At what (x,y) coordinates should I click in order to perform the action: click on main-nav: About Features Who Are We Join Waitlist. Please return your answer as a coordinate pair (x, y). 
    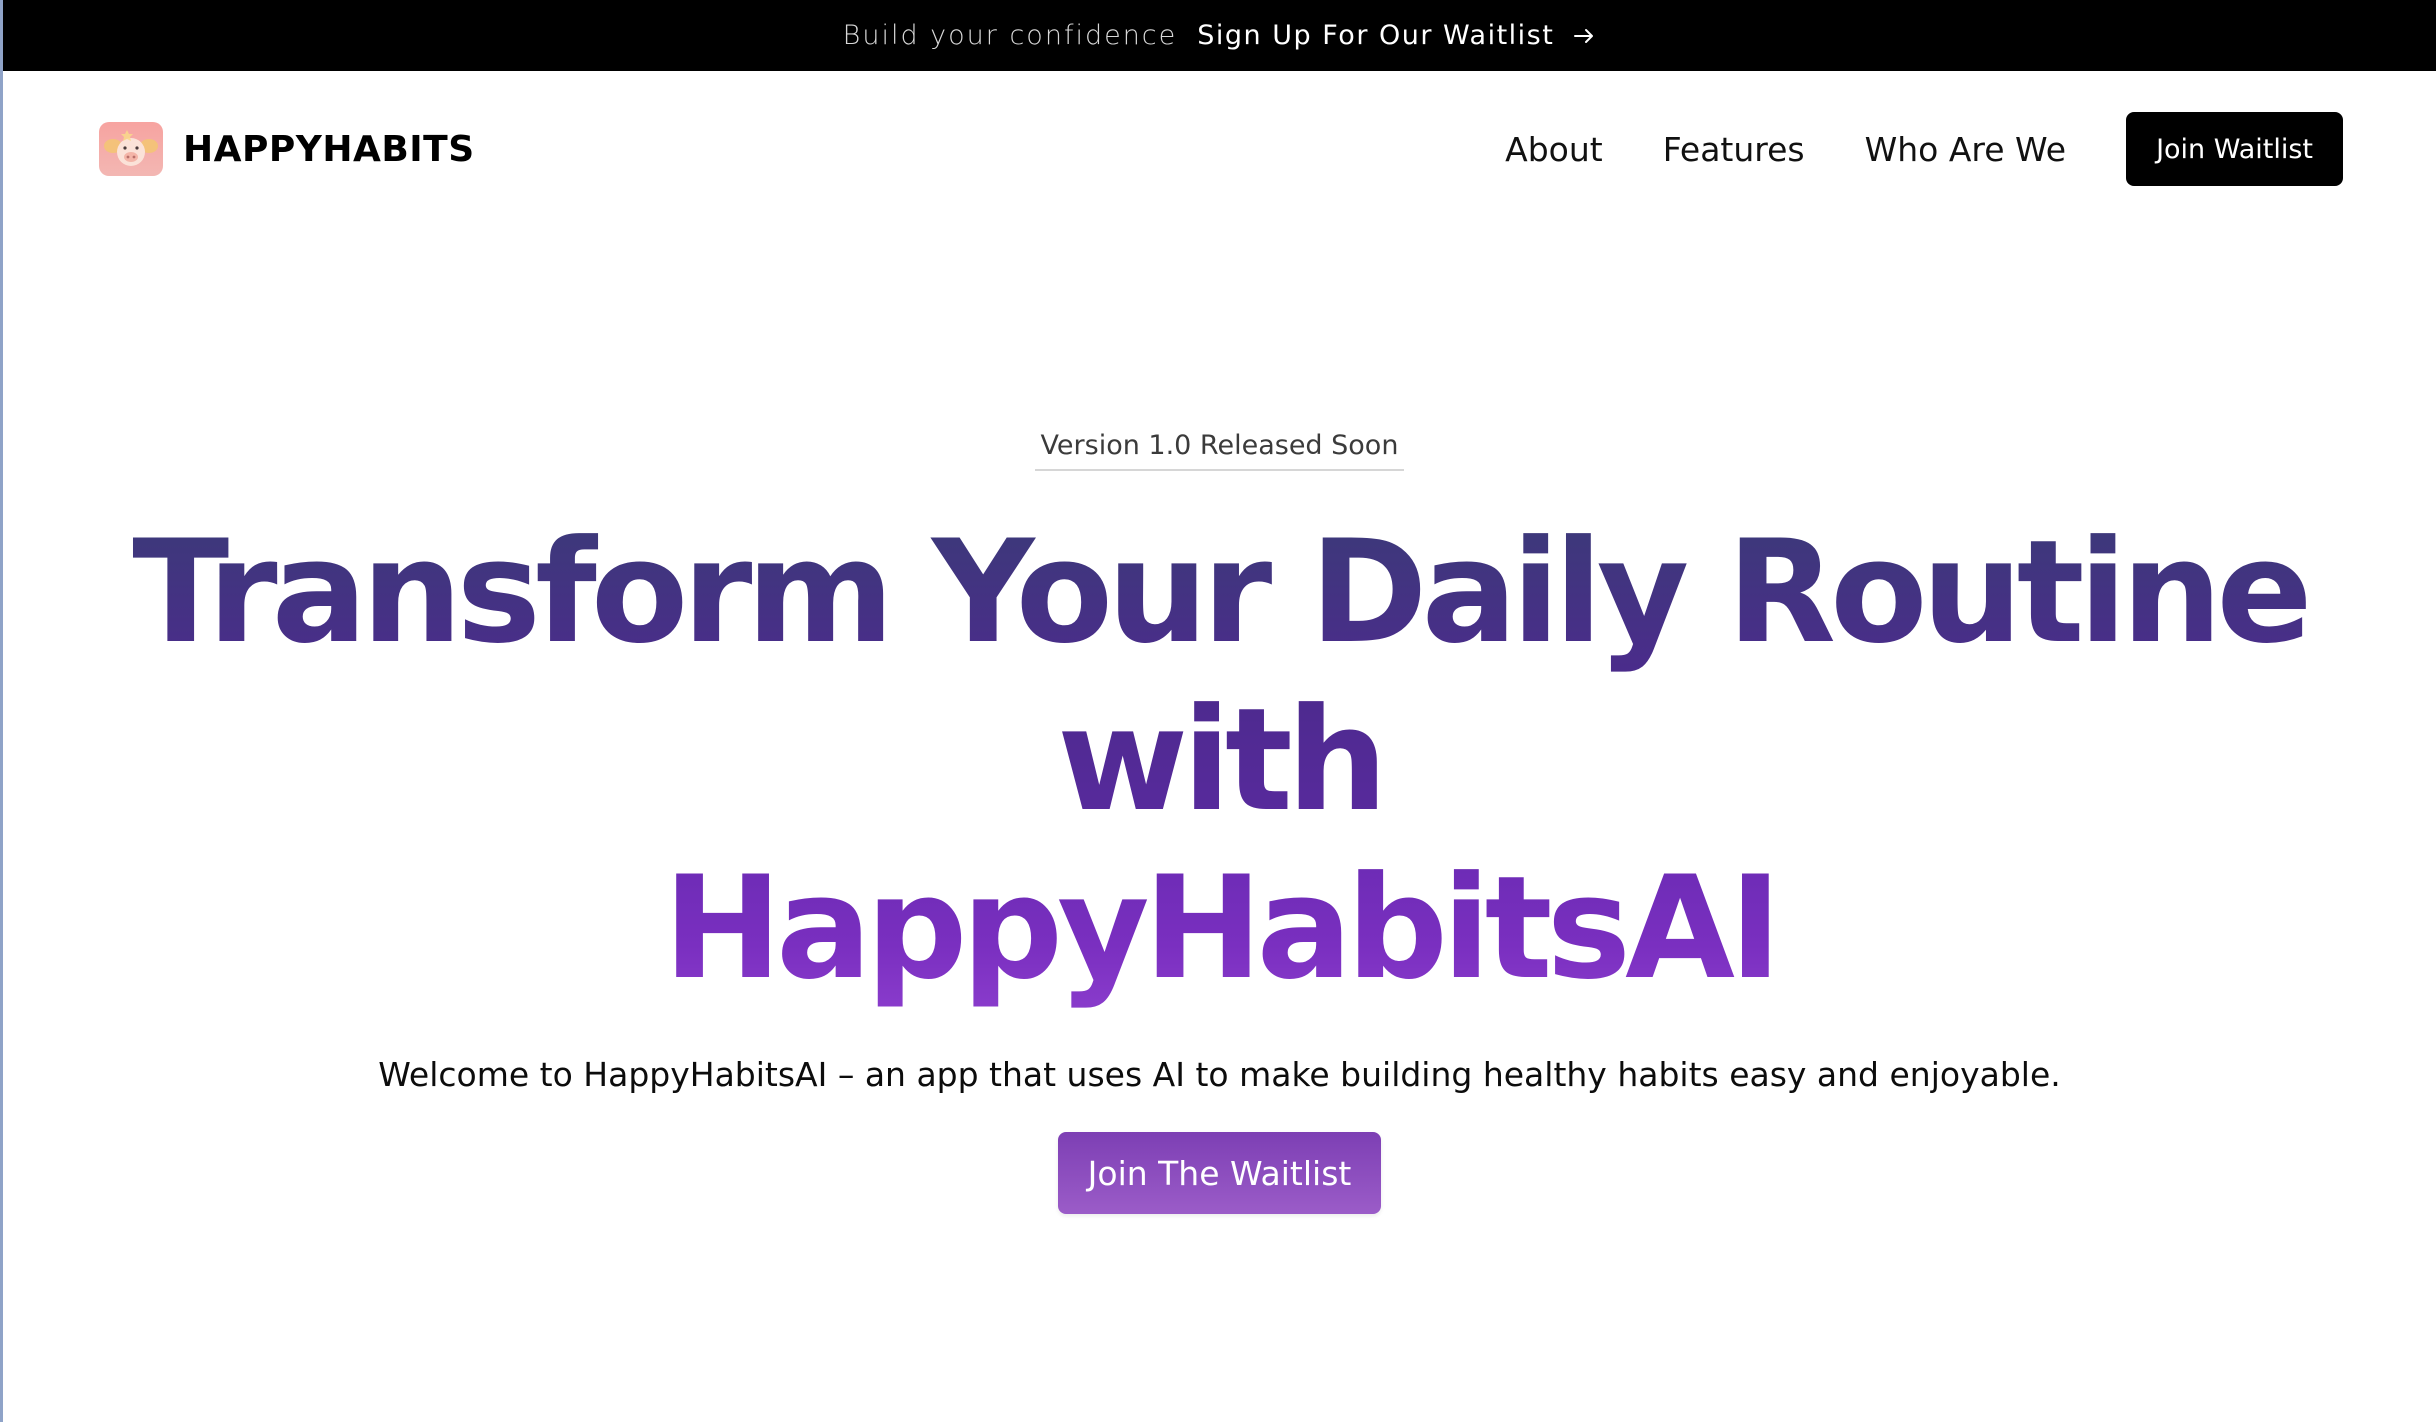
    Looking at the image, I should click on (1924, 149).